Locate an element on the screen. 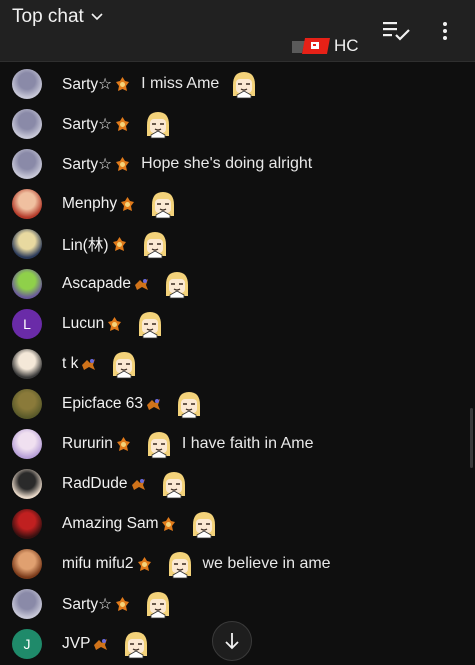  message-content: Sarty☆ Hope she's doing alright is located at coordinates (187, 164).